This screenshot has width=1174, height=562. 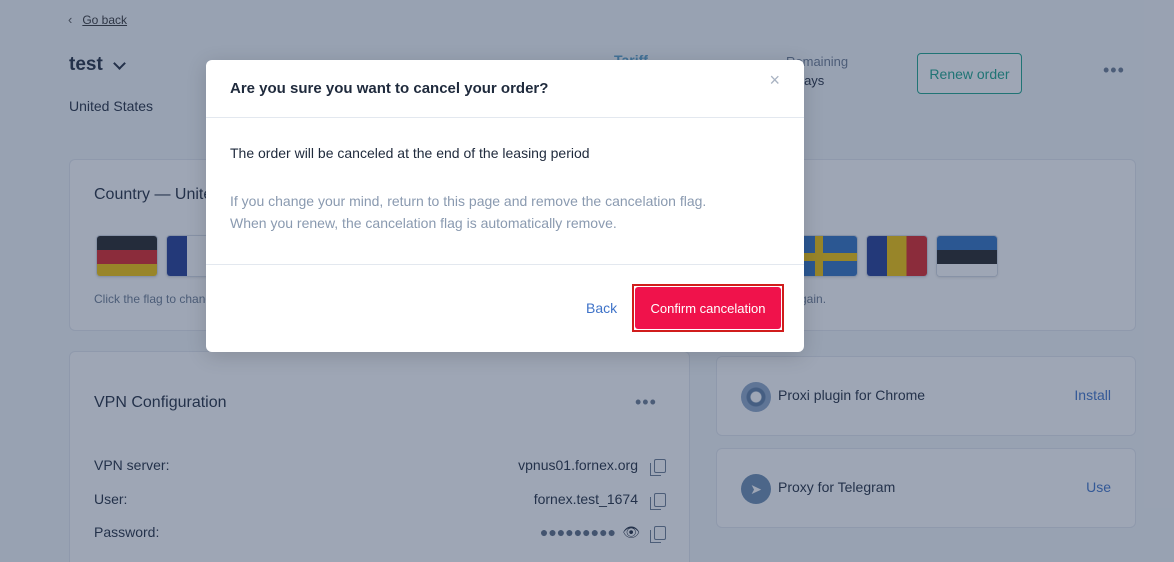 I want to click on close-icon: ×, so click(x=774, y=80).